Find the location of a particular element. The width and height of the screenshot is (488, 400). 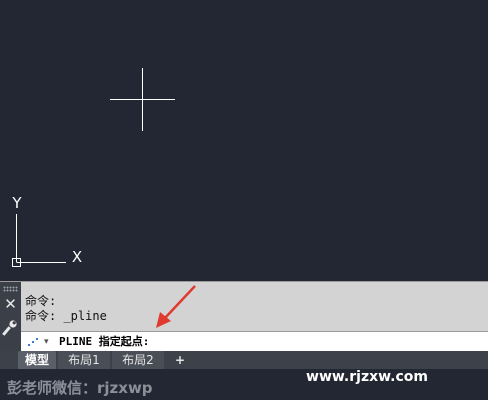

annotation-arrow is located at coordinates (176, 306).